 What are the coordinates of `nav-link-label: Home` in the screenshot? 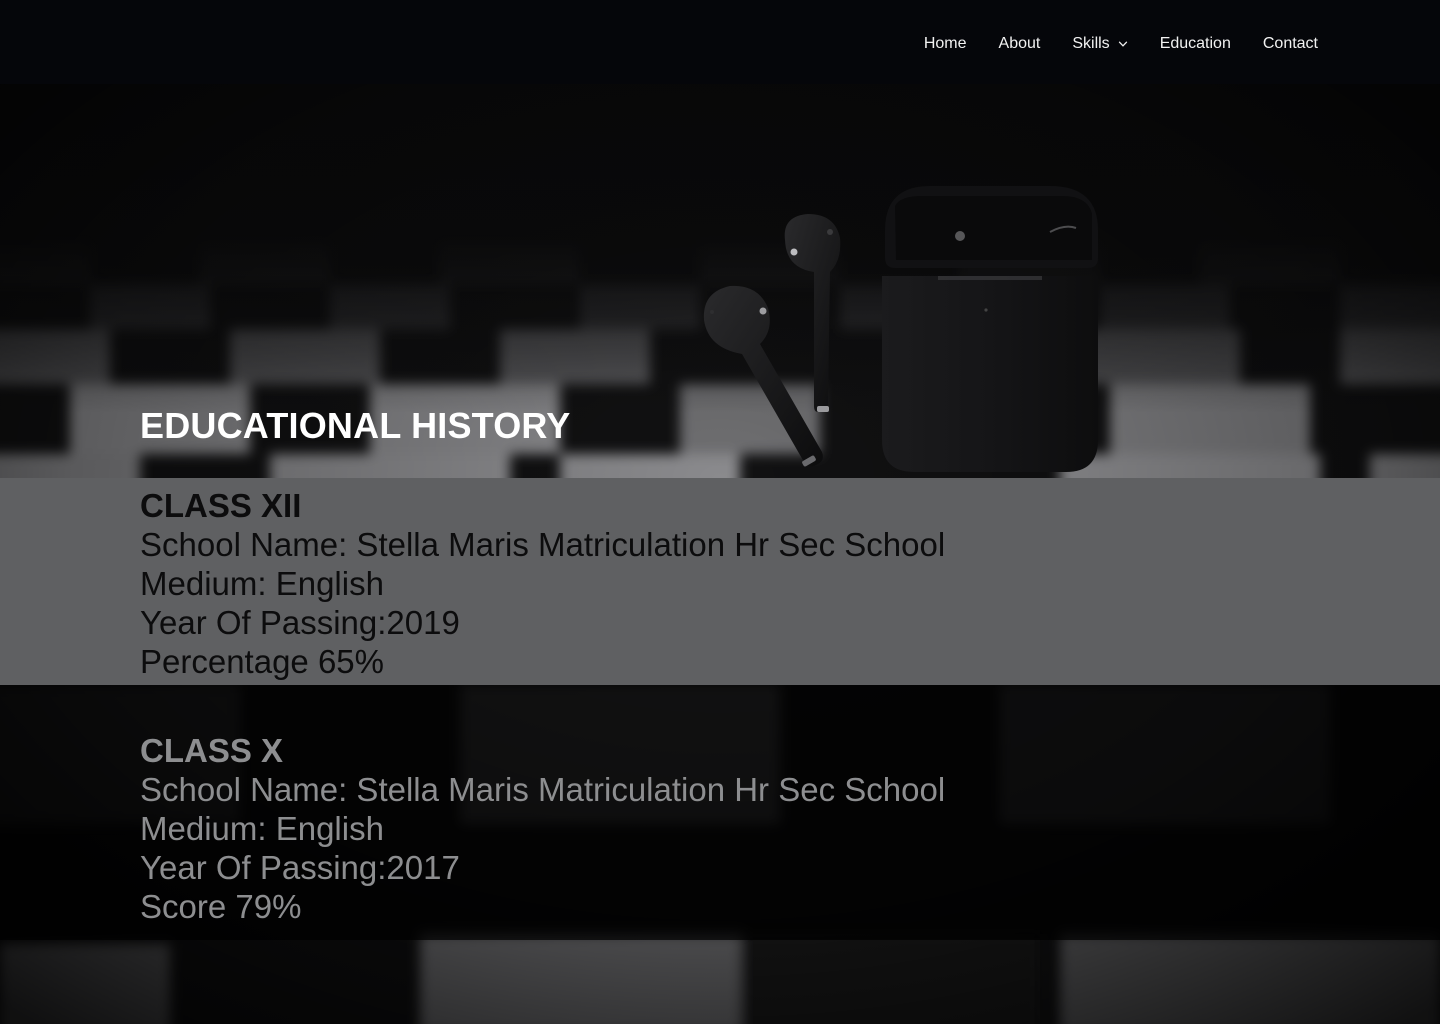 It's located at (945, 43).